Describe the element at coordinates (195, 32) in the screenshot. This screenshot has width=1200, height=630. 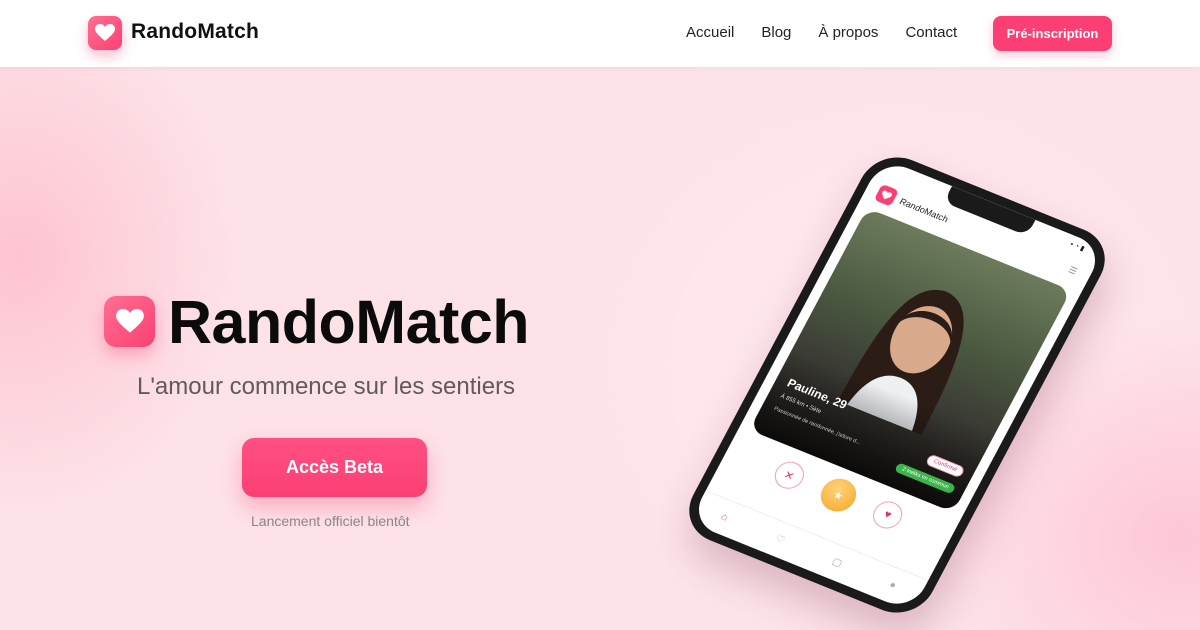
I see `nav-brand-name: RandoMatch` at that location.